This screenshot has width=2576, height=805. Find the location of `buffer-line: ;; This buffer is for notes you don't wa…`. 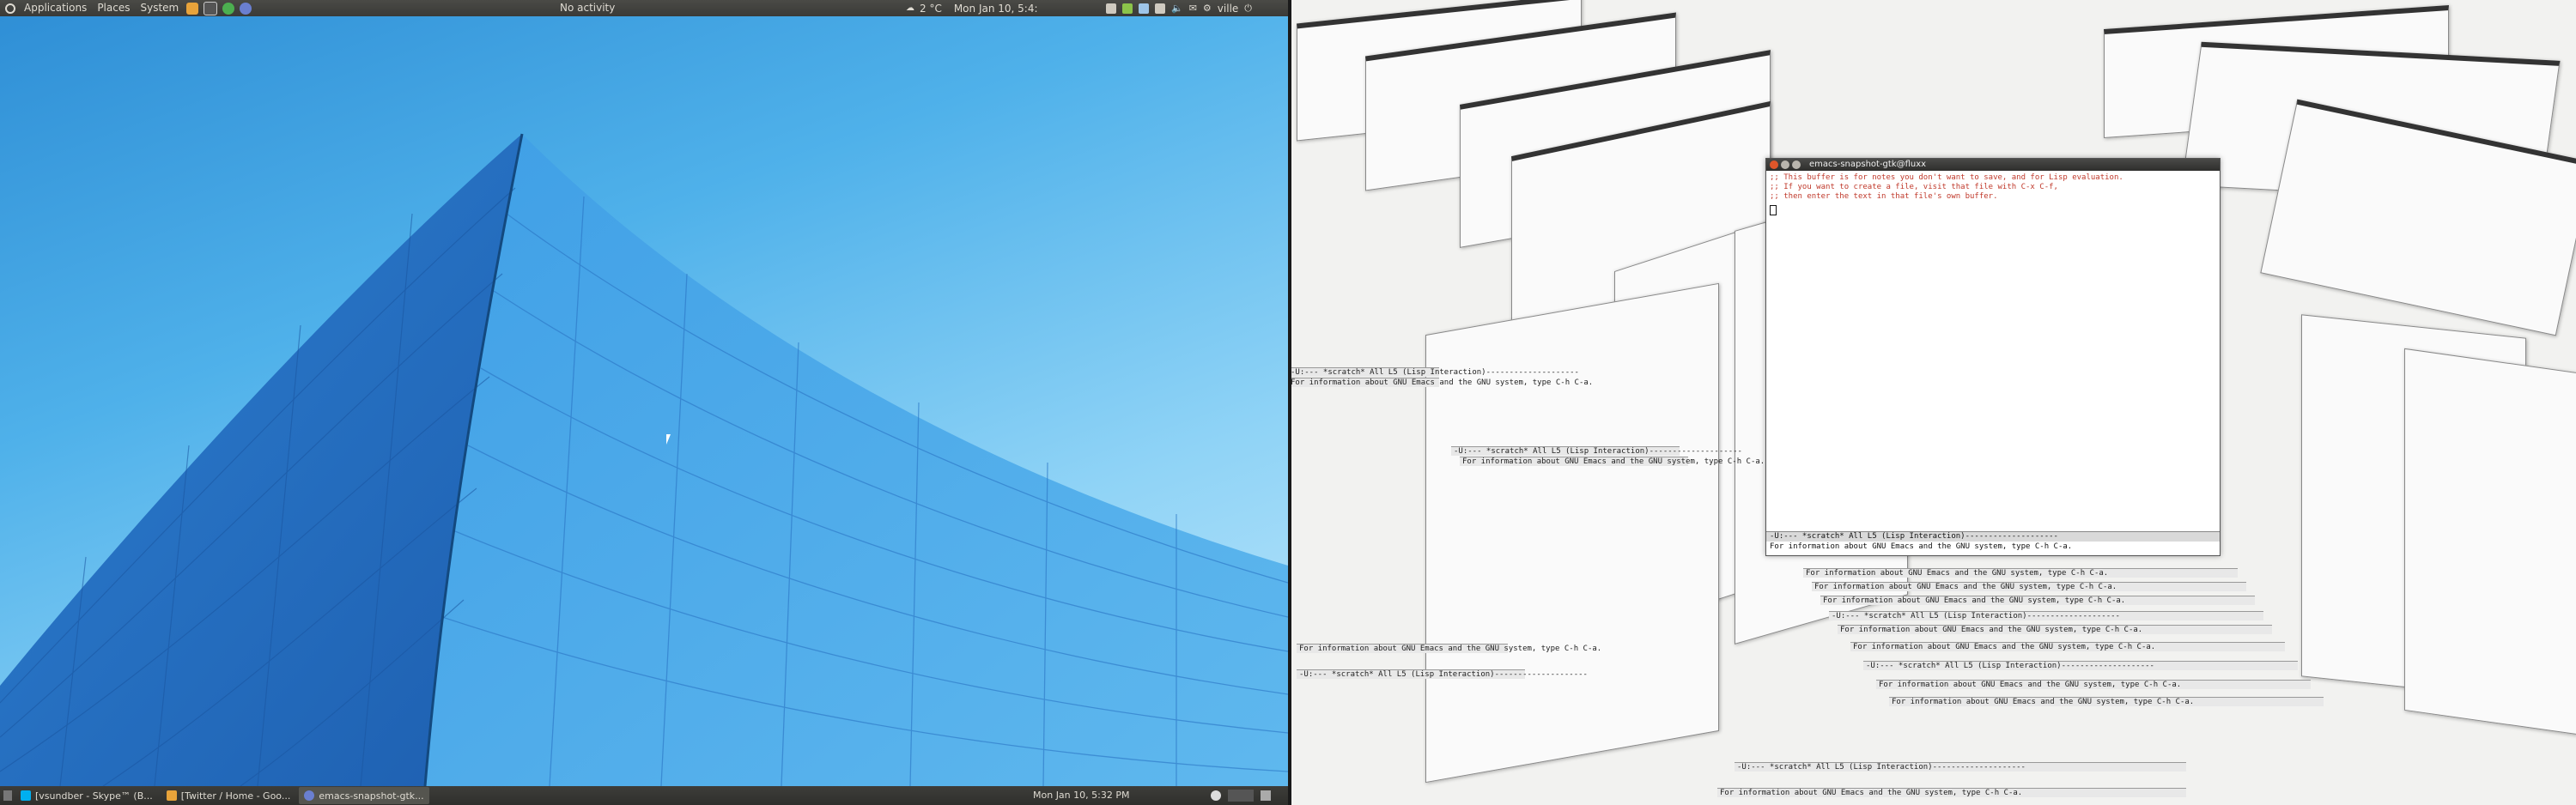

buffer-line: ;; This buffer is for notes you don't wa… is located at coordinates (1946, 177).